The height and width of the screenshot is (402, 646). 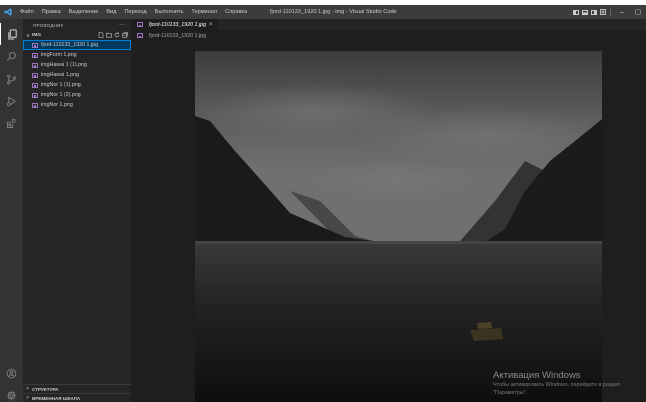 What do you see at coordinates (122, 25) in the screenshot?
I see `more-actions-icon: ···` at bounding box center [122, 25].